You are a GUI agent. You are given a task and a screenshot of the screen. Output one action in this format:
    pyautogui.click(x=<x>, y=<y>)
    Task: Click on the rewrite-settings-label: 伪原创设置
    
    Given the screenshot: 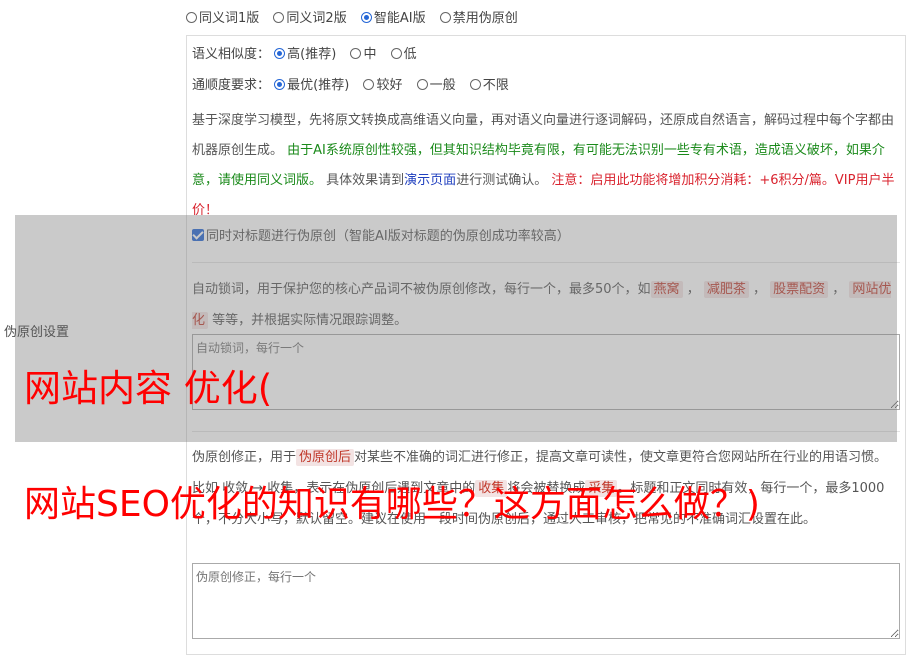 What is the action you would take?
    pyautogui.click(x=37, y=332)
    